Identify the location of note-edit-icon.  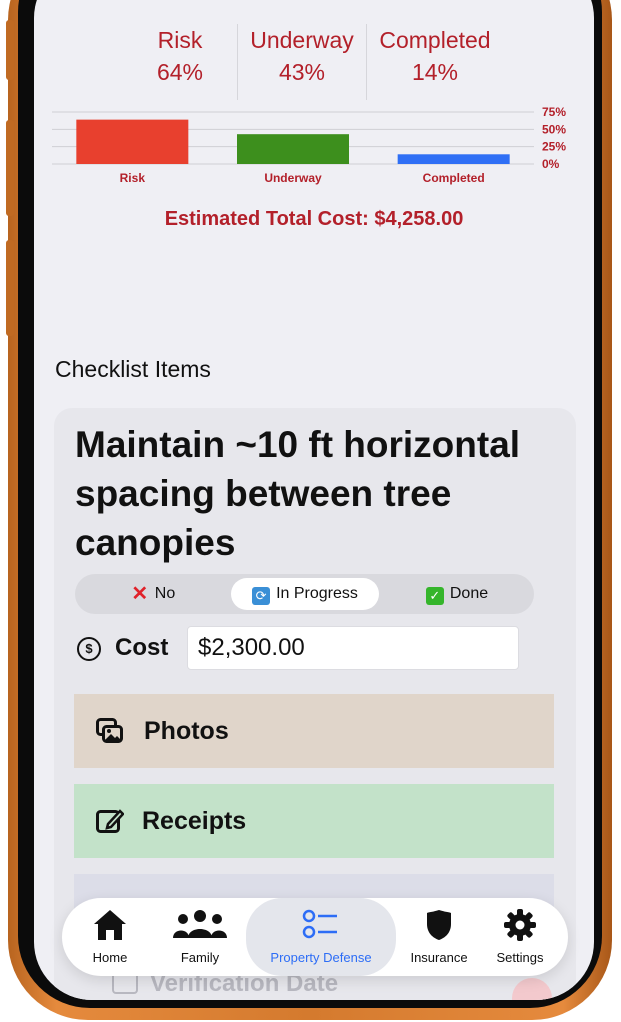
(110, 821).